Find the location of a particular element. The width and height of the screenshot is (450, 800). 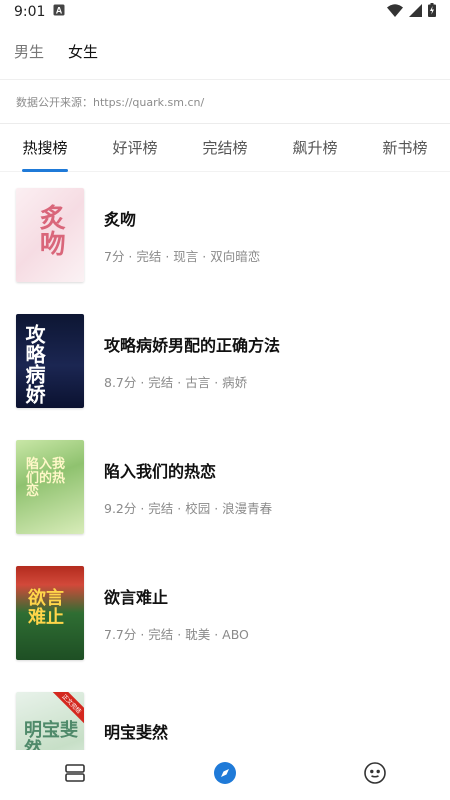

book-cover: 炙吻 is located at coordinates (50, 235).